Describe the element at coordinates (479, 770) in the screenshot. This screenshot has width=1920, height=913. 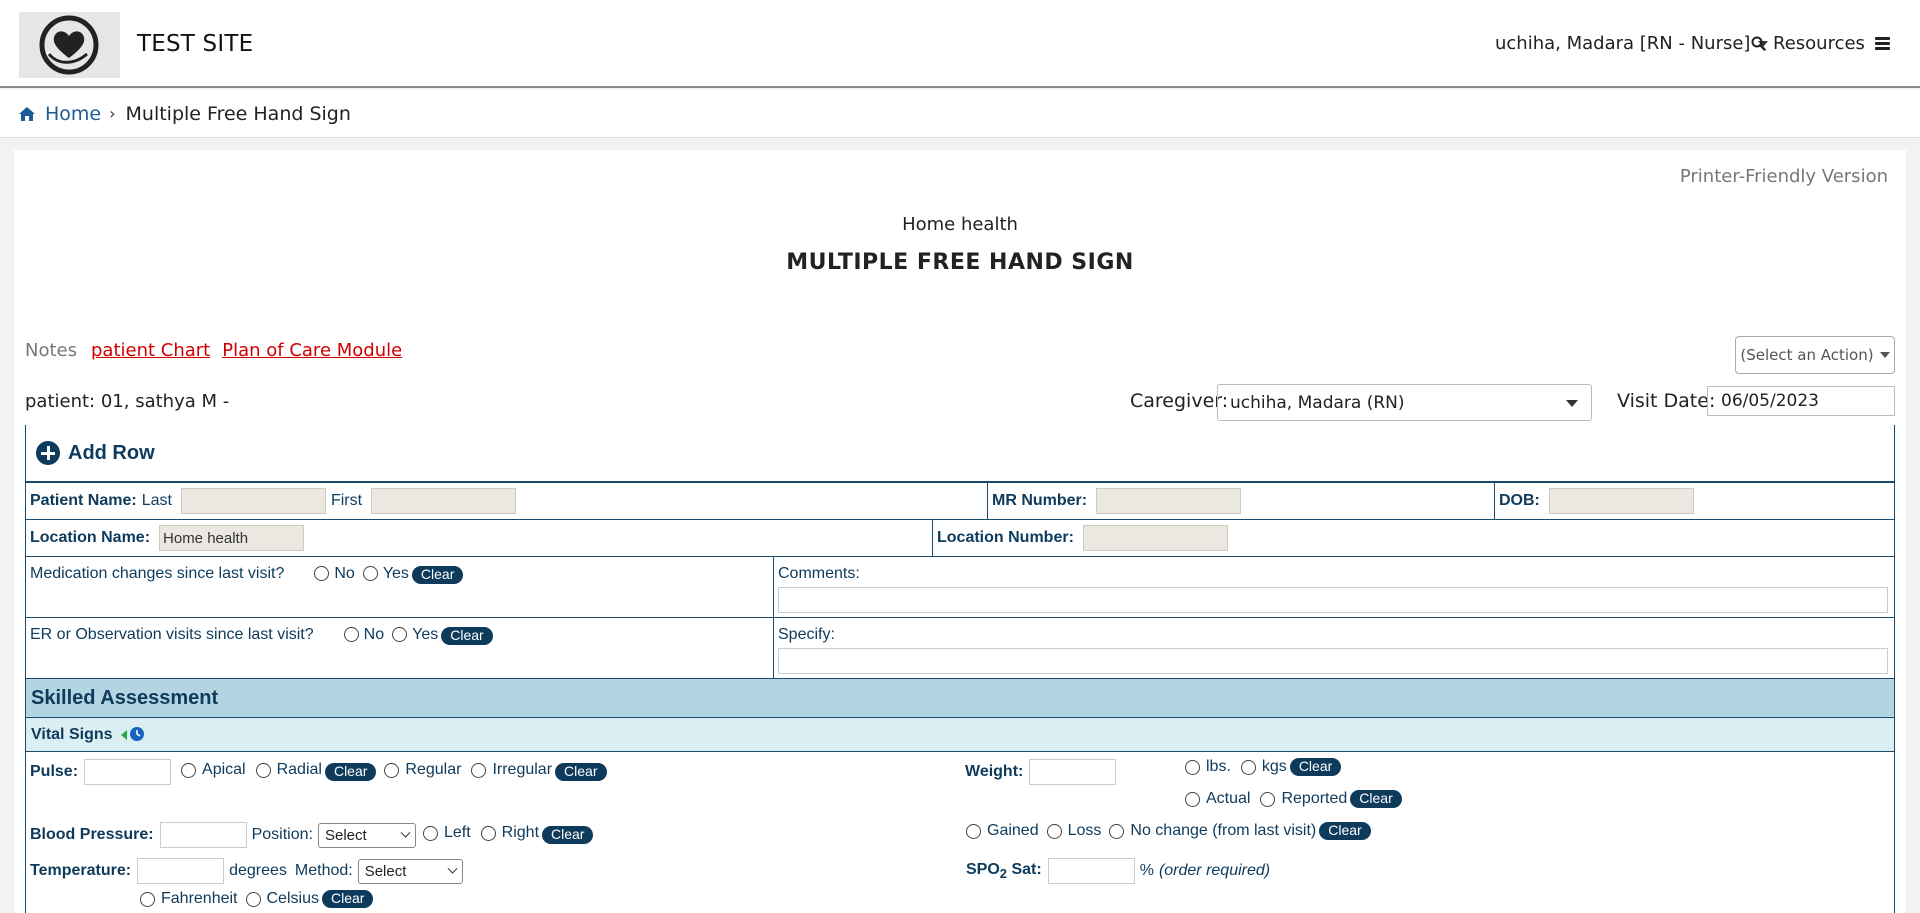
I see `irregular-radio` at that location.